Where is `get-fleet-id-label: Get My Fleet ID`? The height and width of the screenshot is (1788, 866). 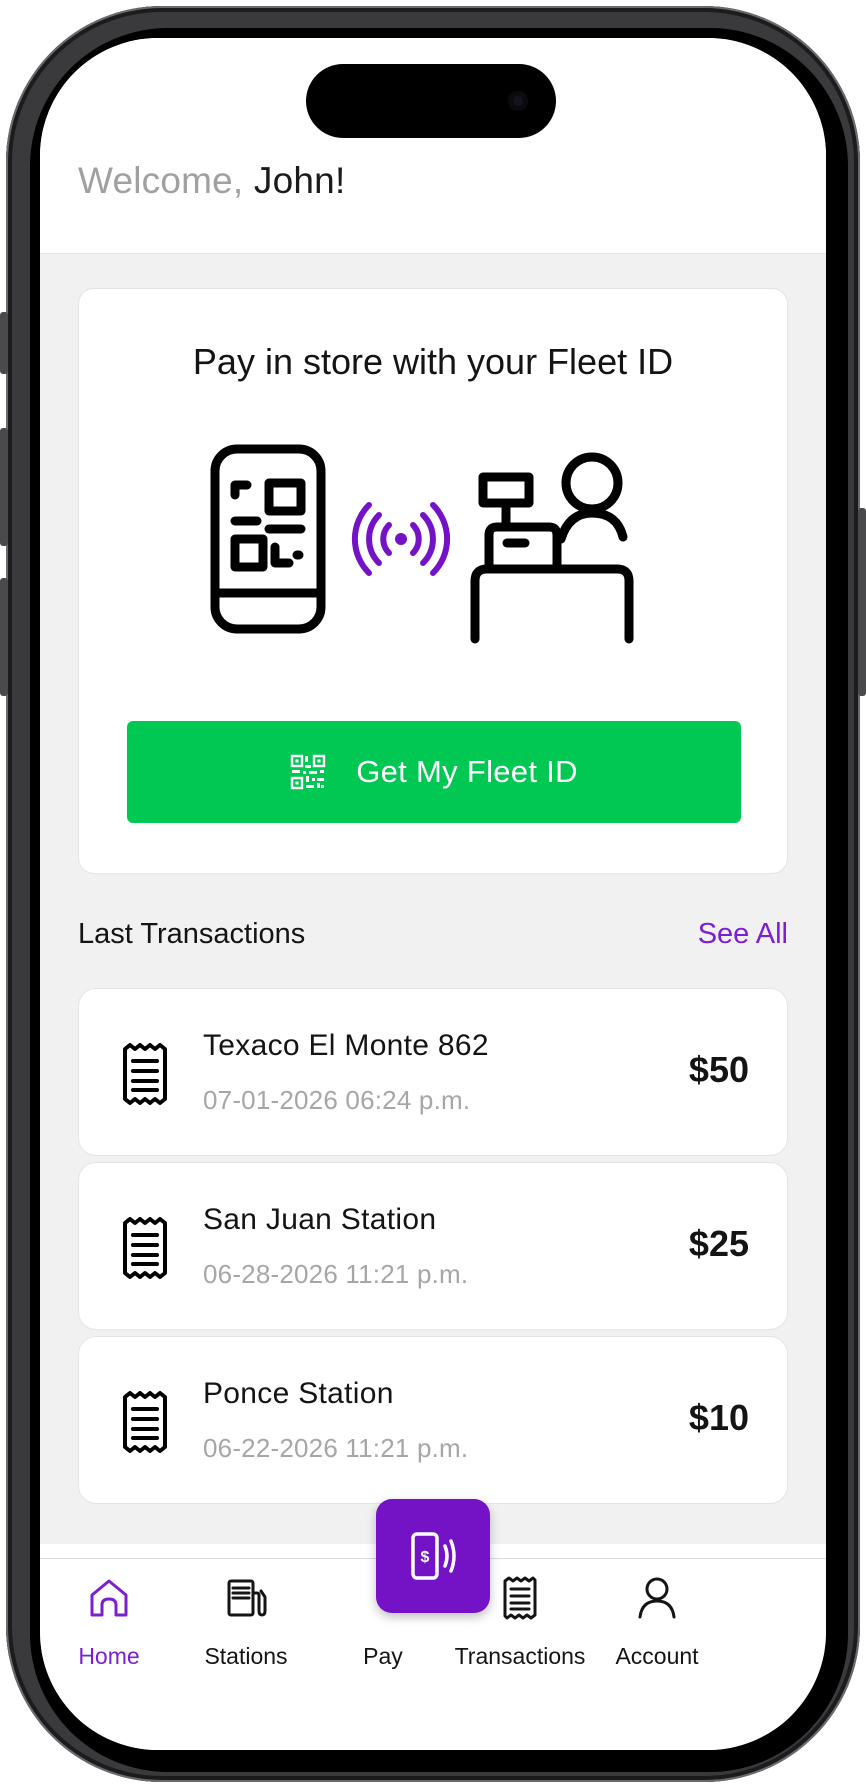
get-fleet-id-label: Get My Fleet ID is located at coordinates (467, 771).